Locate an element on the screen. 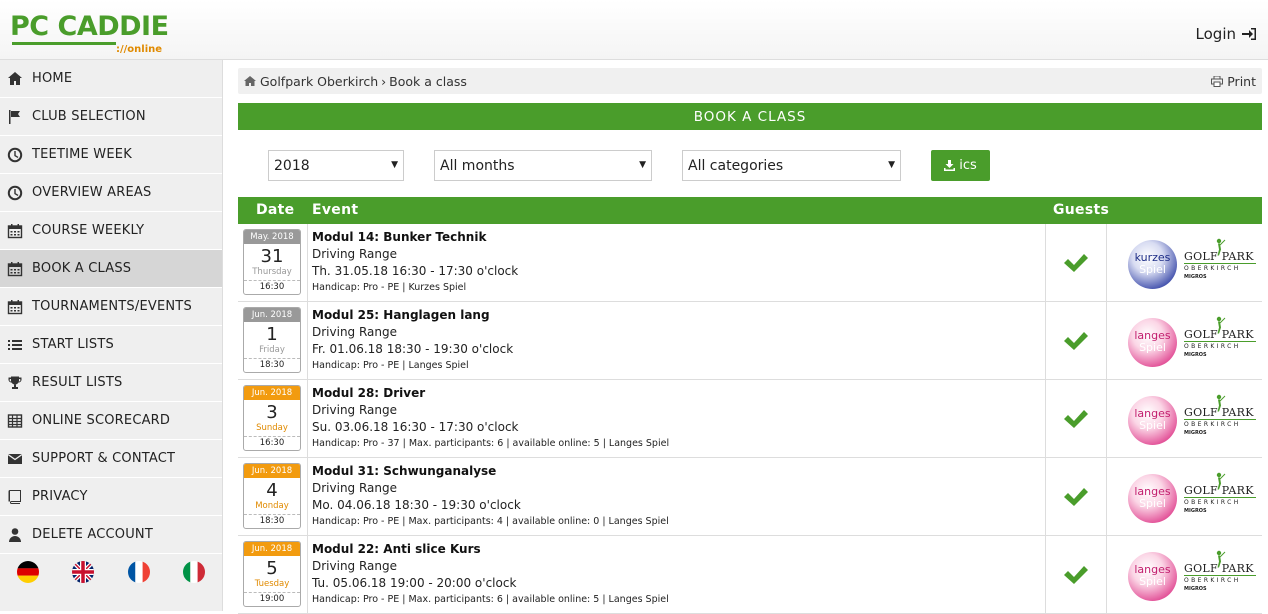 Image resolution: width=1268 pixels, height=614 pixels. sidebar-item-label: HOME is located at coordinates (52, 78).